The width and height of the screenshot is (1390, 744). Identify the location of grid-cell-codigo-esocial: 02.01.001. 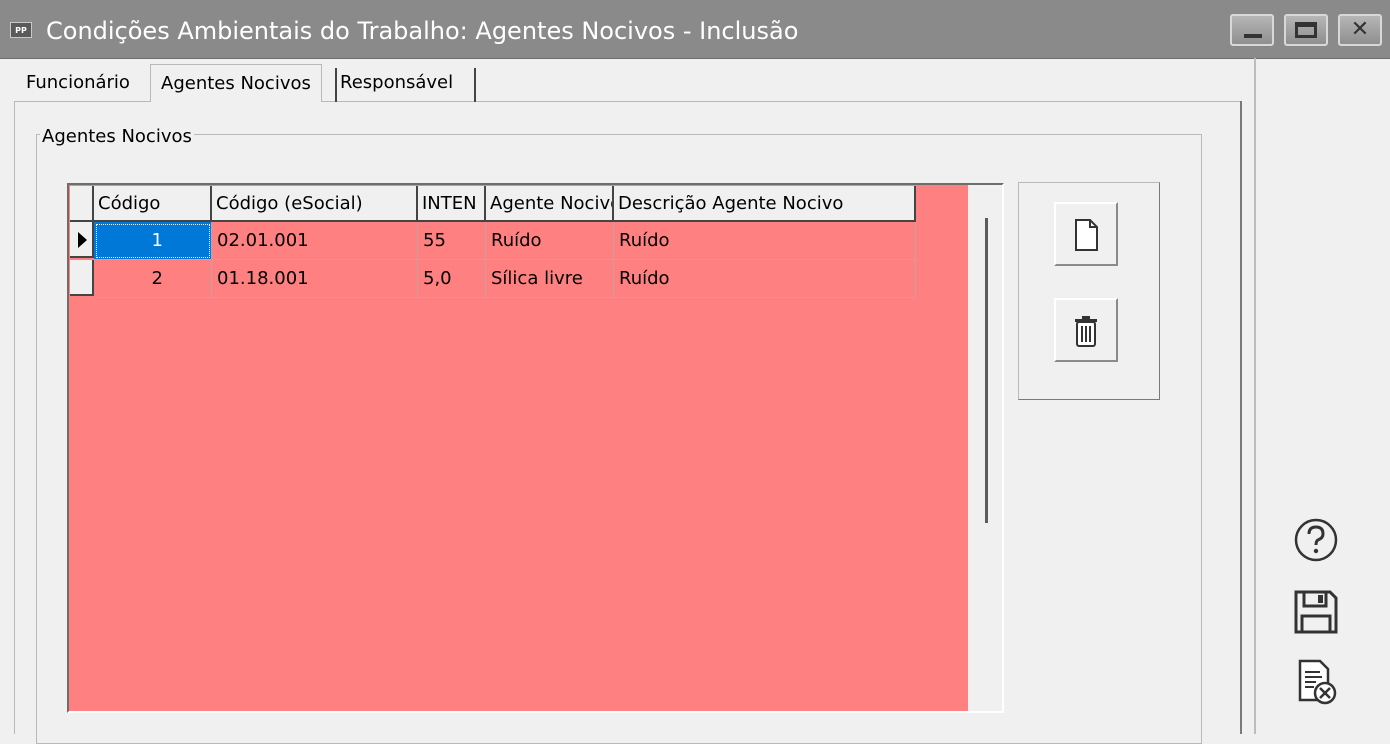
(315, 241).